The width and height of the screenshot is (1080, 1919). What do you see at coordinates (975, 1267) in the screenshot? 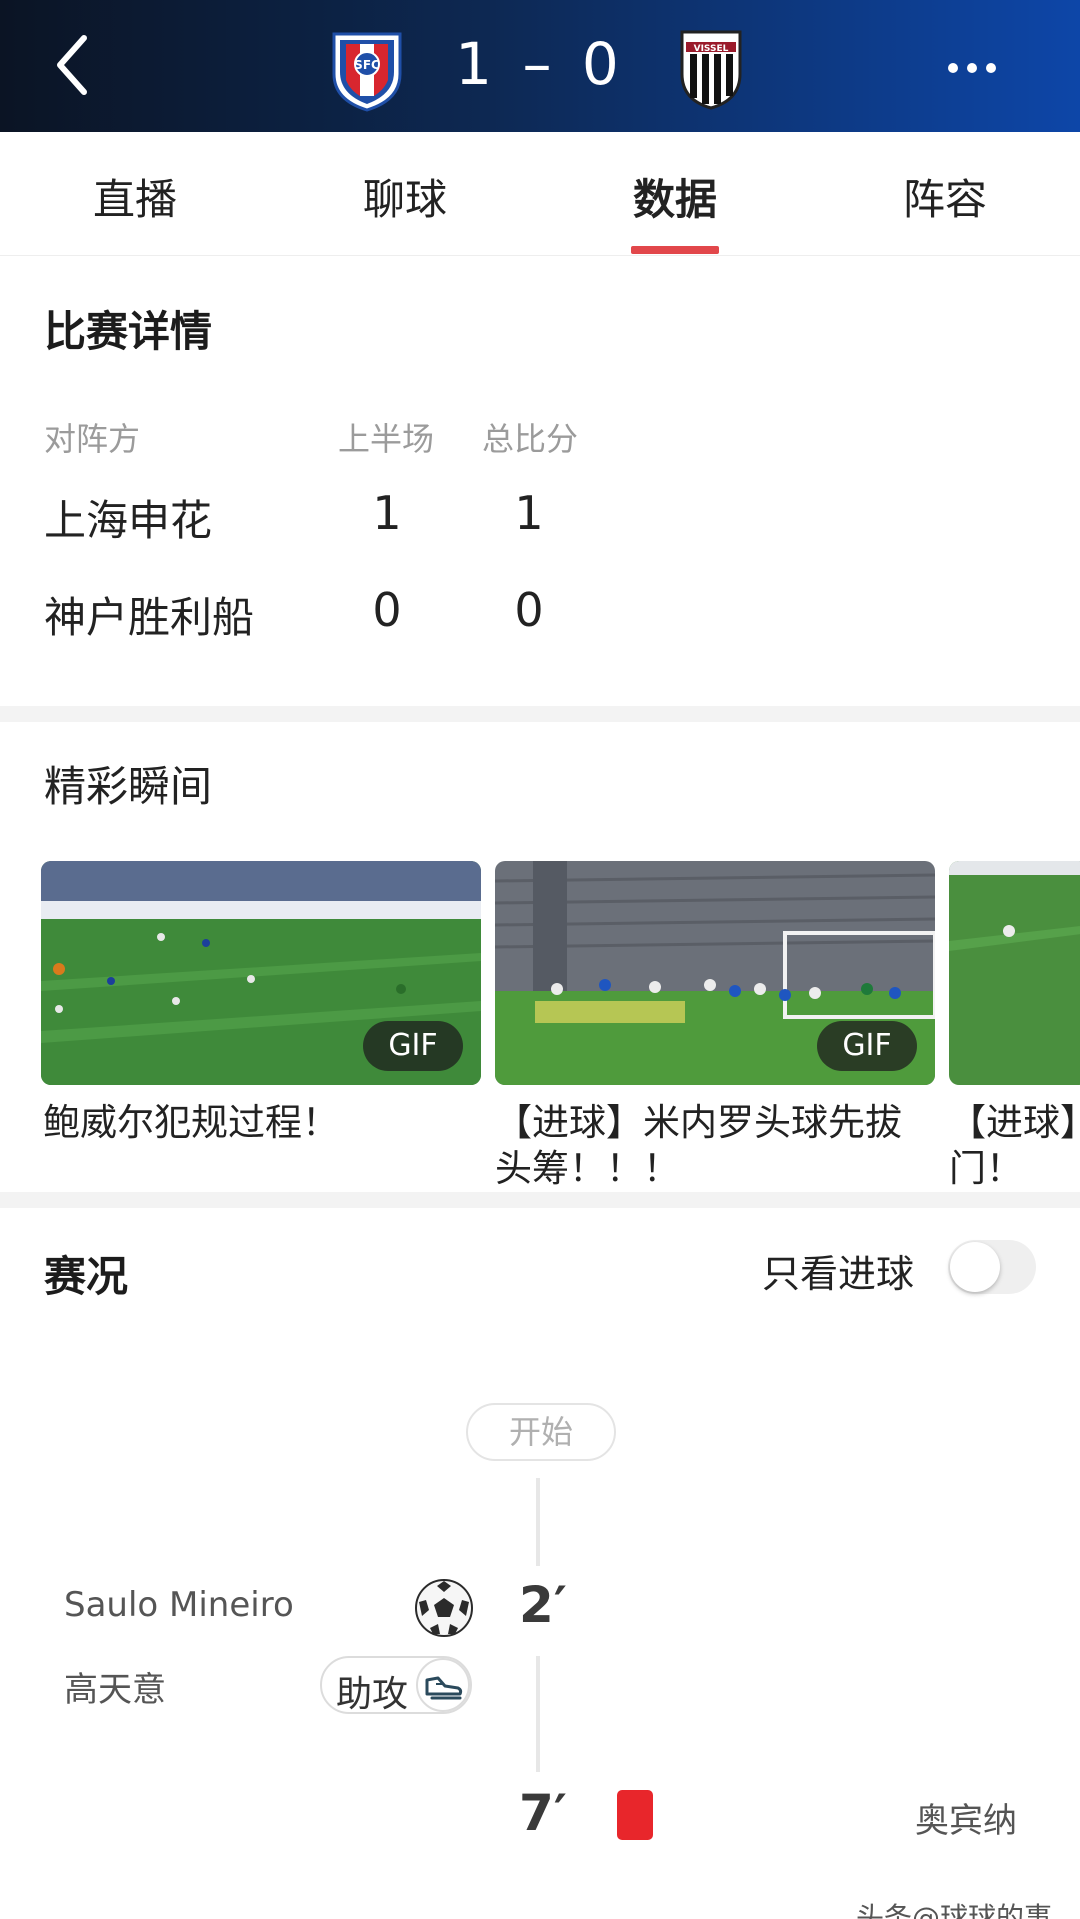
I see `toggle-knob` at bounding box center [975, 1267].